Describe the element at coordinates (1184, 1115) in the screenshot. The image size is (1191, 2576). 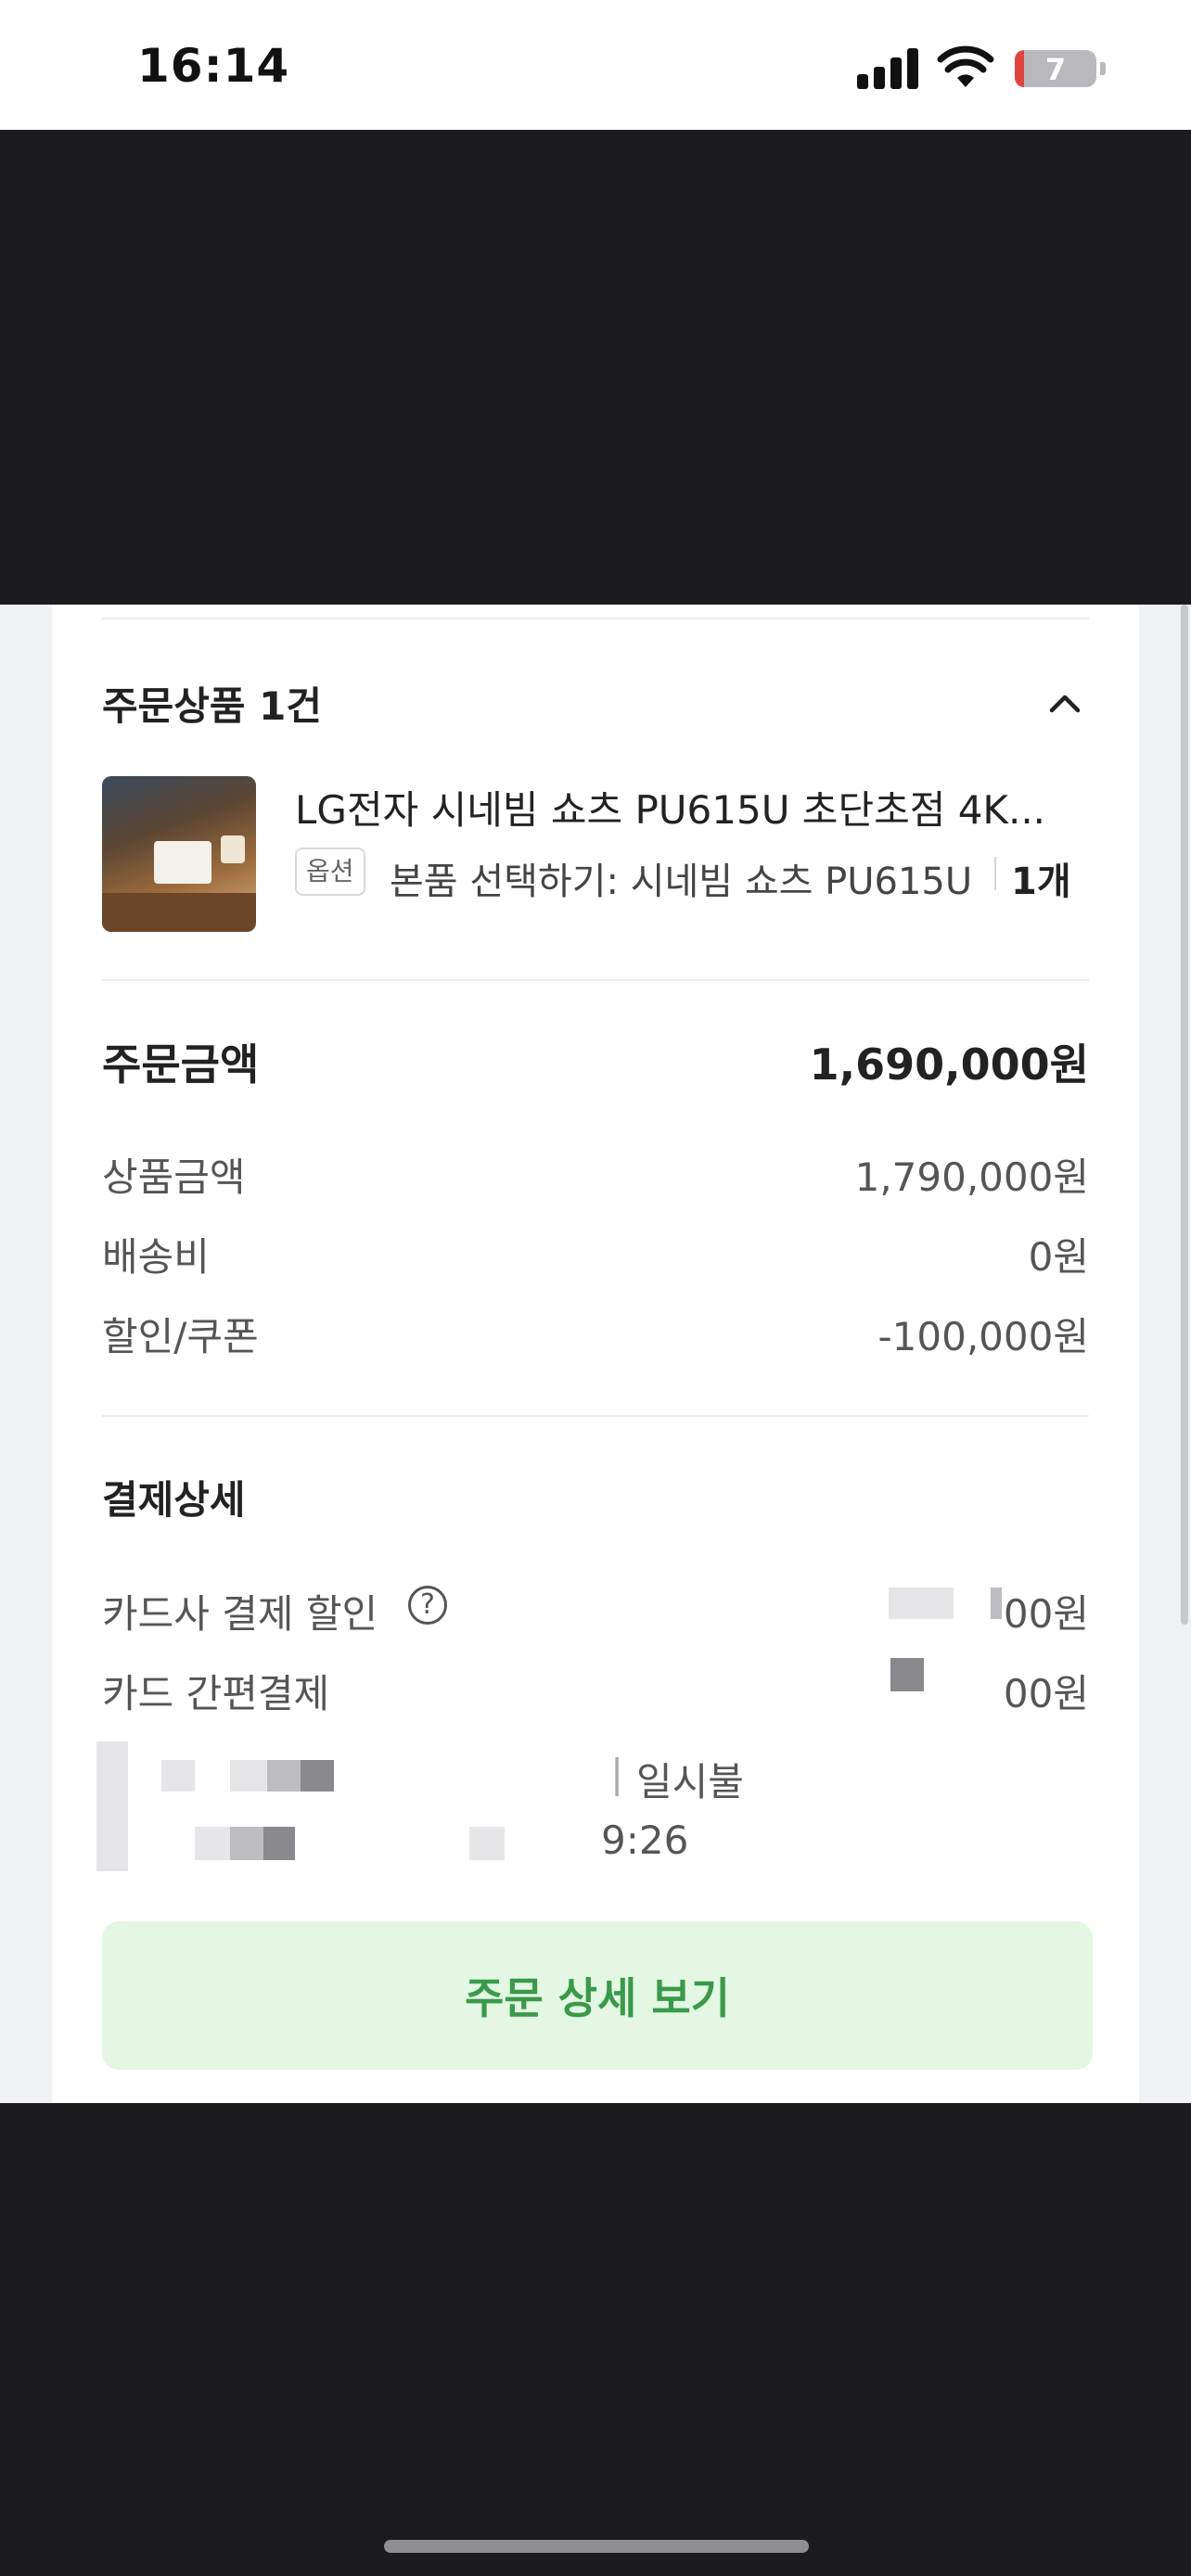
I see `scrollbar` at that location.